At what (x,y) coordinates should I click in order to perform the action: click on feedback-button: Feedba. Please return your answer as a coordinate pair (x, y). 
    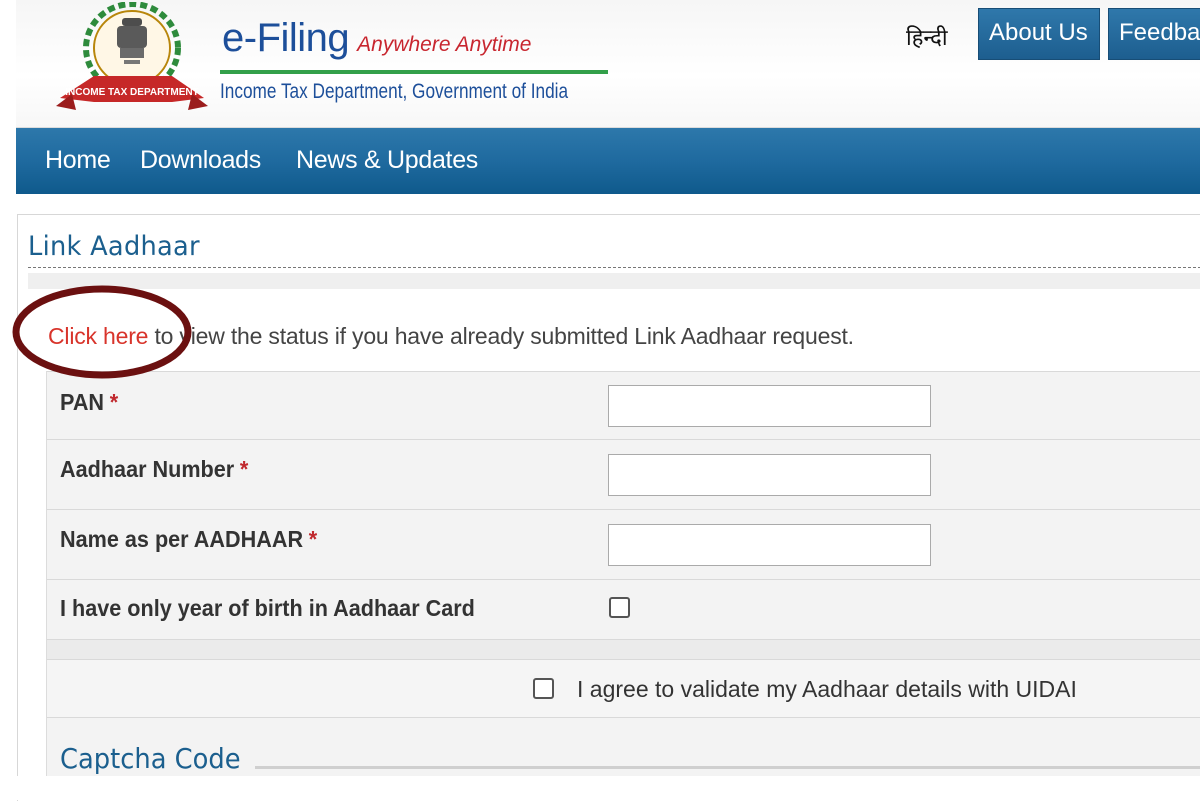
    Looking at the image, I should click on (1154, 34).